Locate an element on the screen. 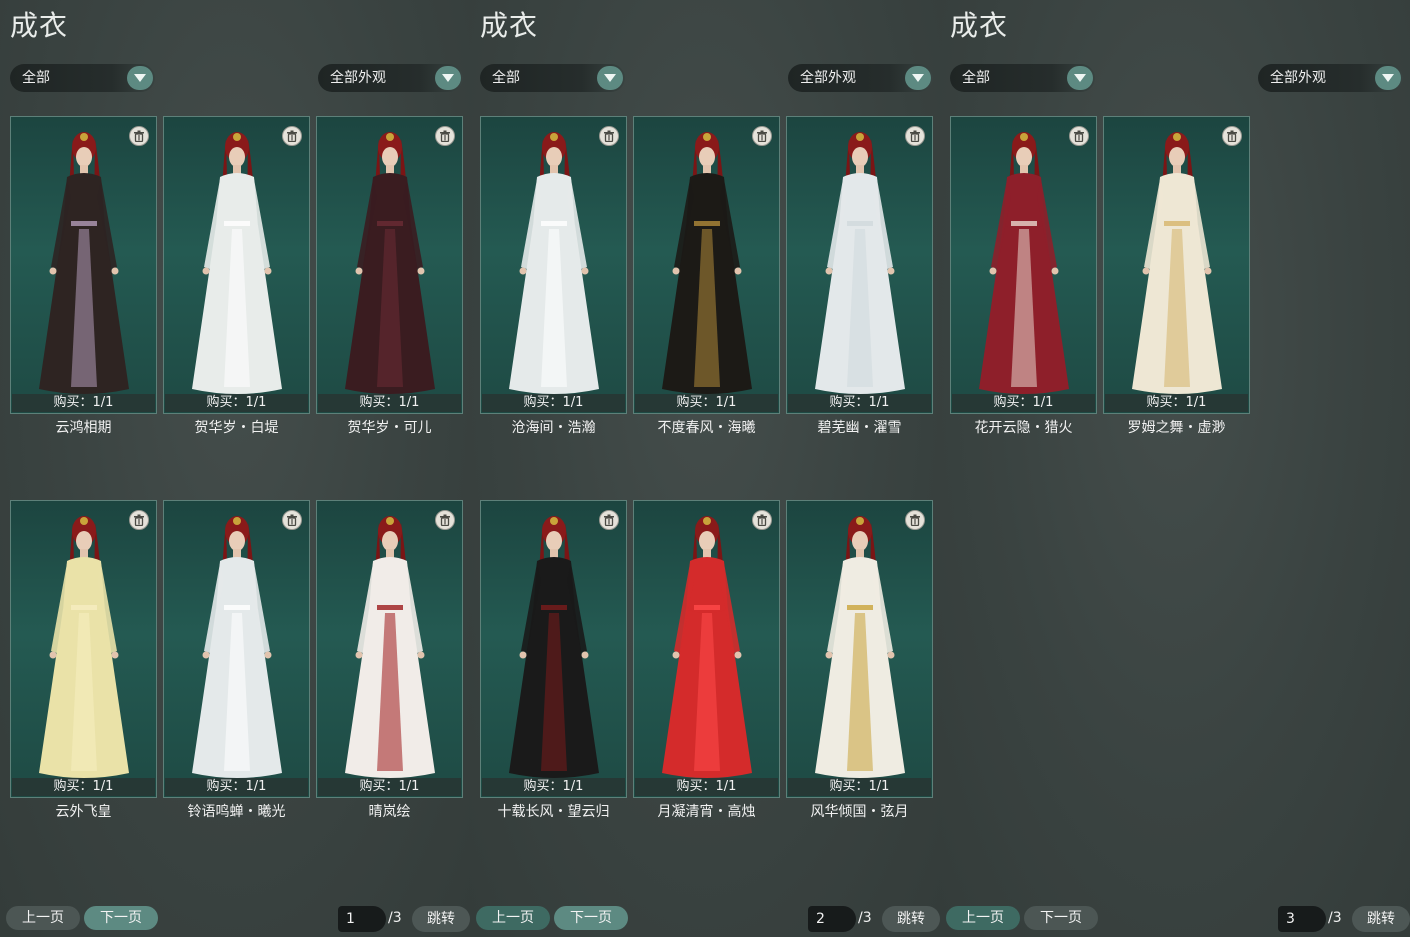  page-number-input: 1 is located at coordinates (362, 919).